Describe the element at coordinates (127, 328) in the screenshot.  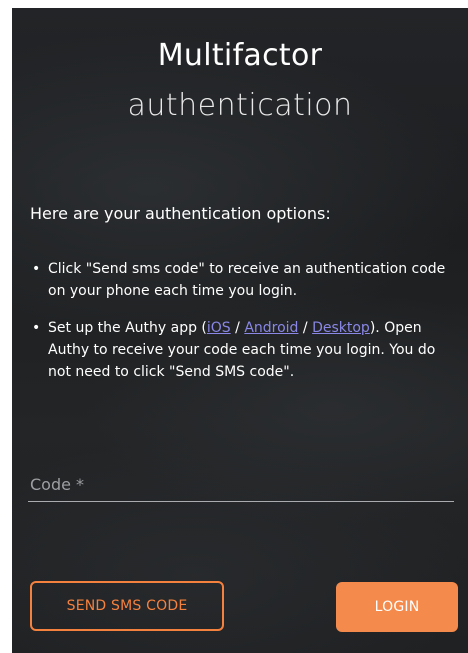
I see `option-authy-text-before: Set up the Authy app (` at that location.